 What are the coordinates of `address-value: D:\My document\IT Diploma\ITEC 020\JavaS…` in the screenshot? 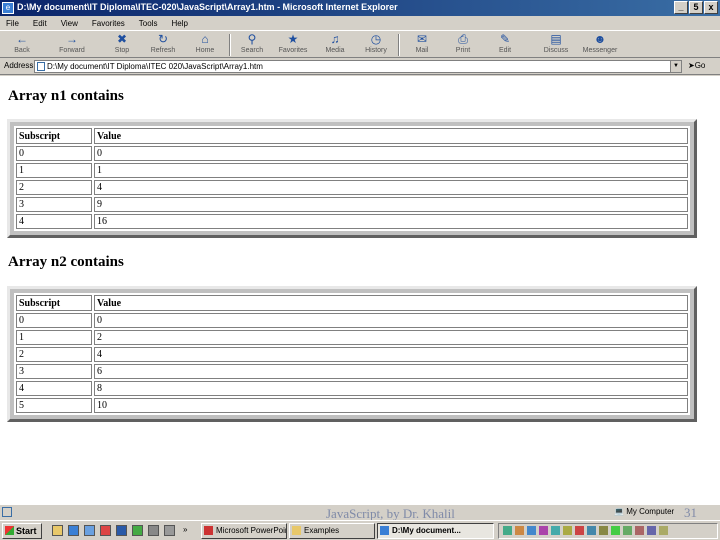 It's located at (155, 66).